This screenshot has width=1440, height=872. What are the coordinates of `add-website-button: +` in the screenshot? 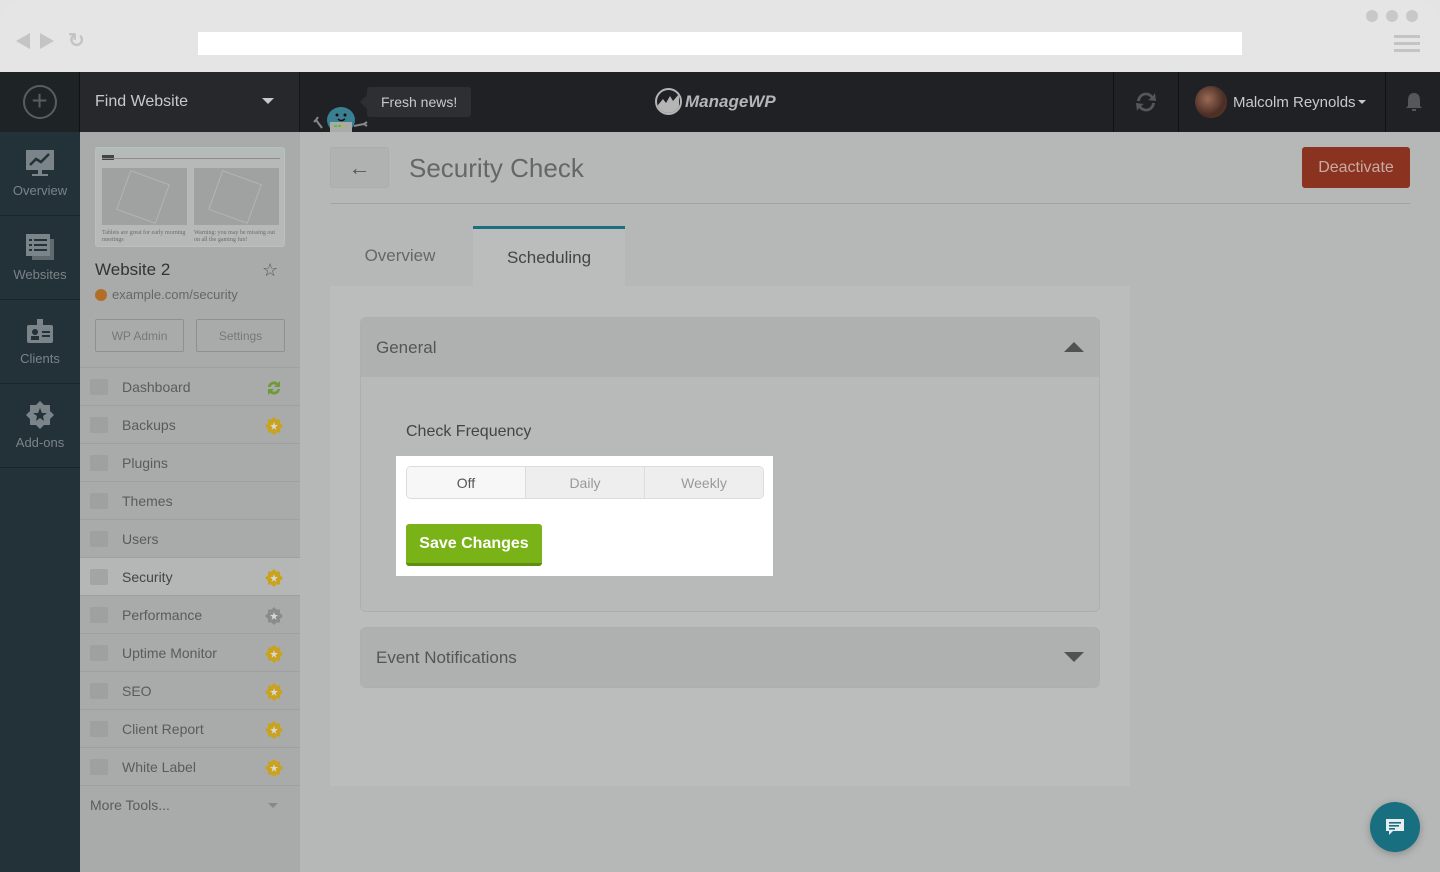 It's located at (40, 102).